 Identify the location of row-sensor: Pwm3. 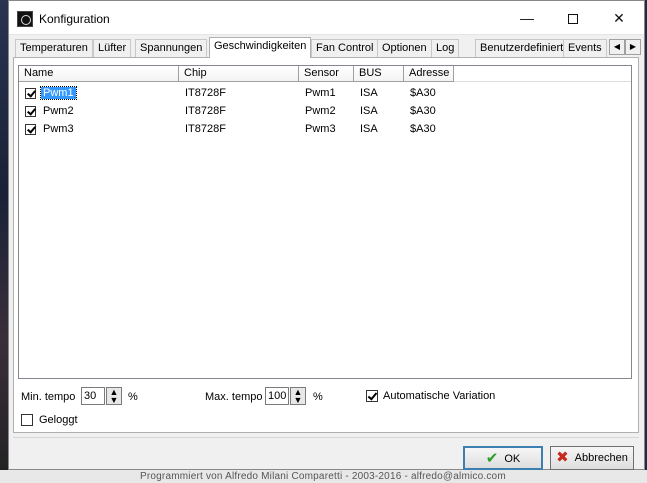
(320, 129).